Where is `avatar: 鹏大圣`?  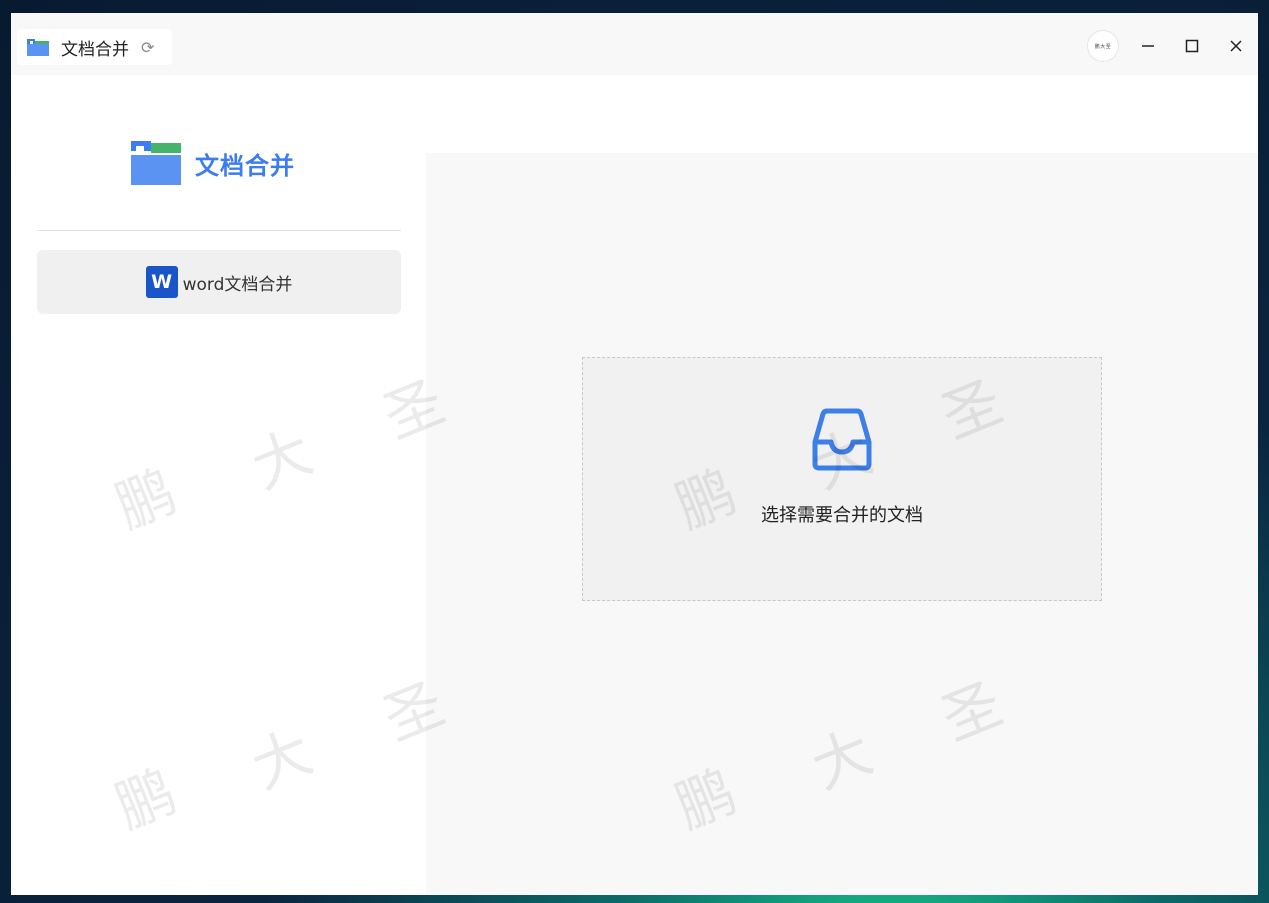
avatar: 鹏大圣 is located at coordinates (1103, 46).